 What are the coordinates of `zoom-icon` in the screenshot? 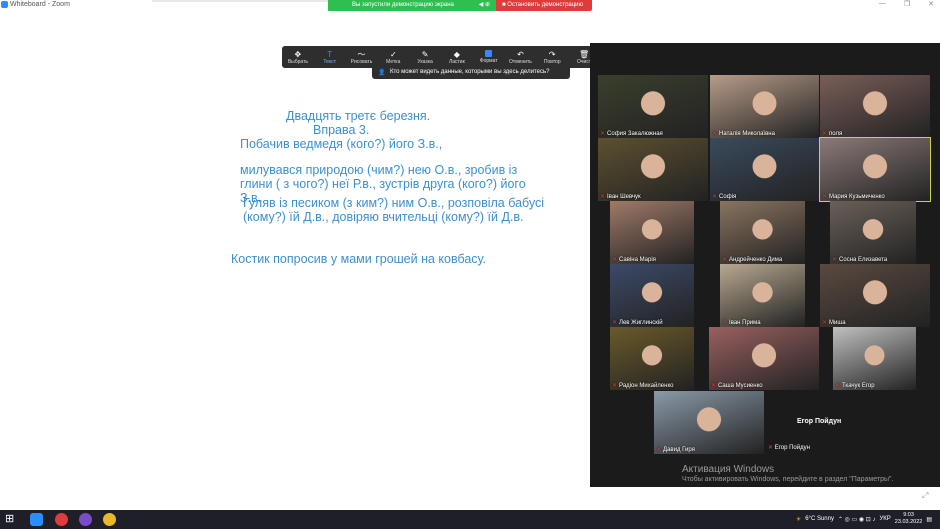 It's located at (4, 4).